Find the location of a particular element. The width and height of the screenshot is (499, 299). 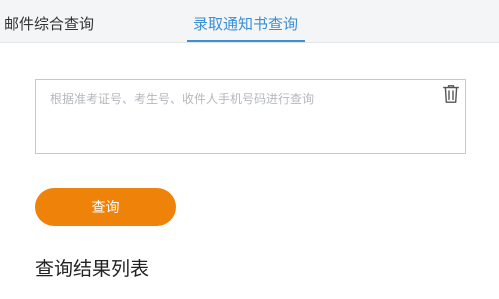

tab-mail-general-query: 邮件综合查询 is located at coordinates (49, 24).